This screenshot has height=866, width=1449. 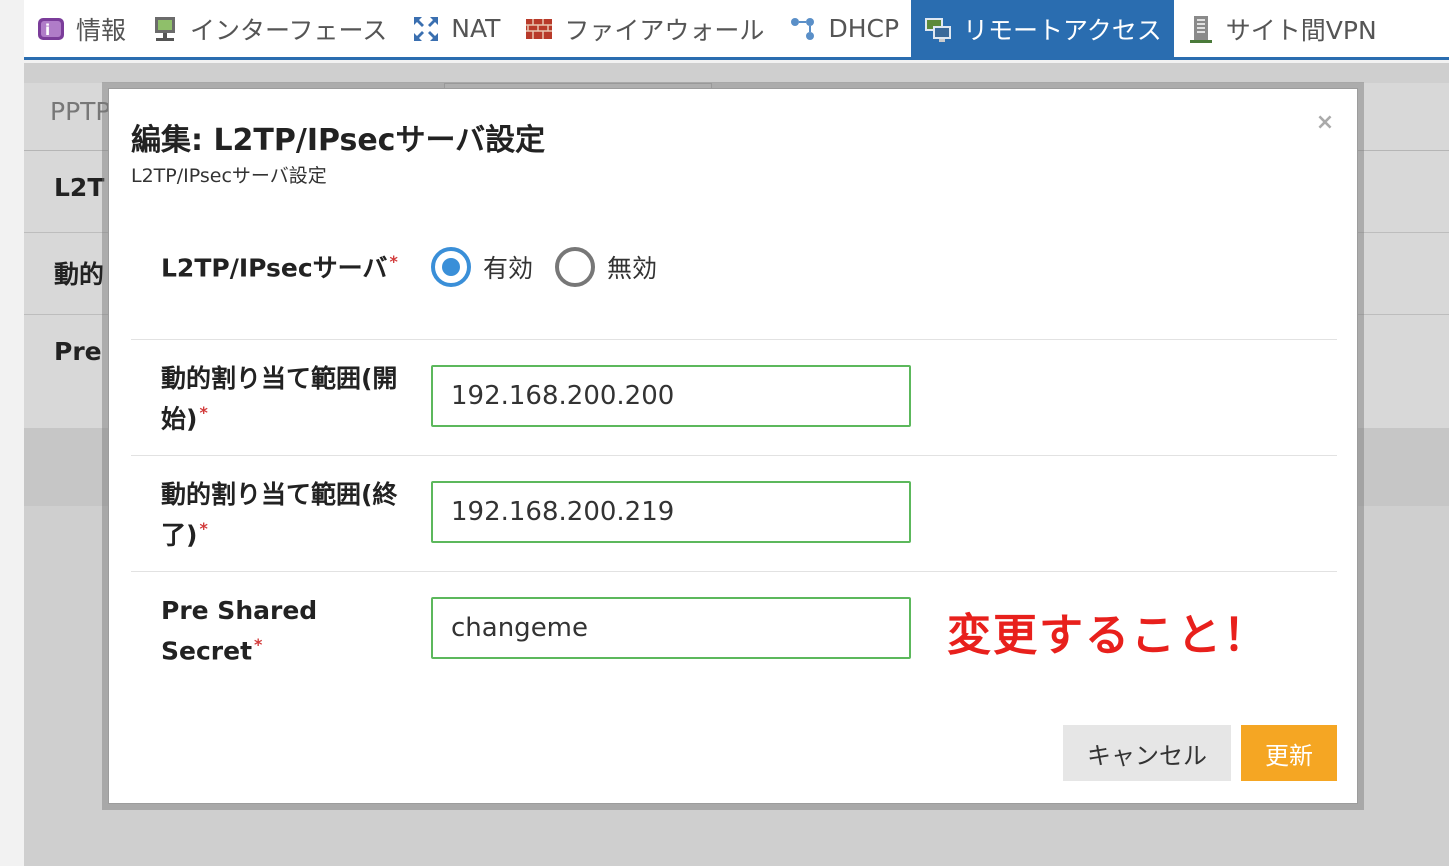 What do you see at coordinates (279, 515) in the screenshot?
I see `range-end-label-text: 動的割り当て範囲(終了)` at bounding box center [279, 515].